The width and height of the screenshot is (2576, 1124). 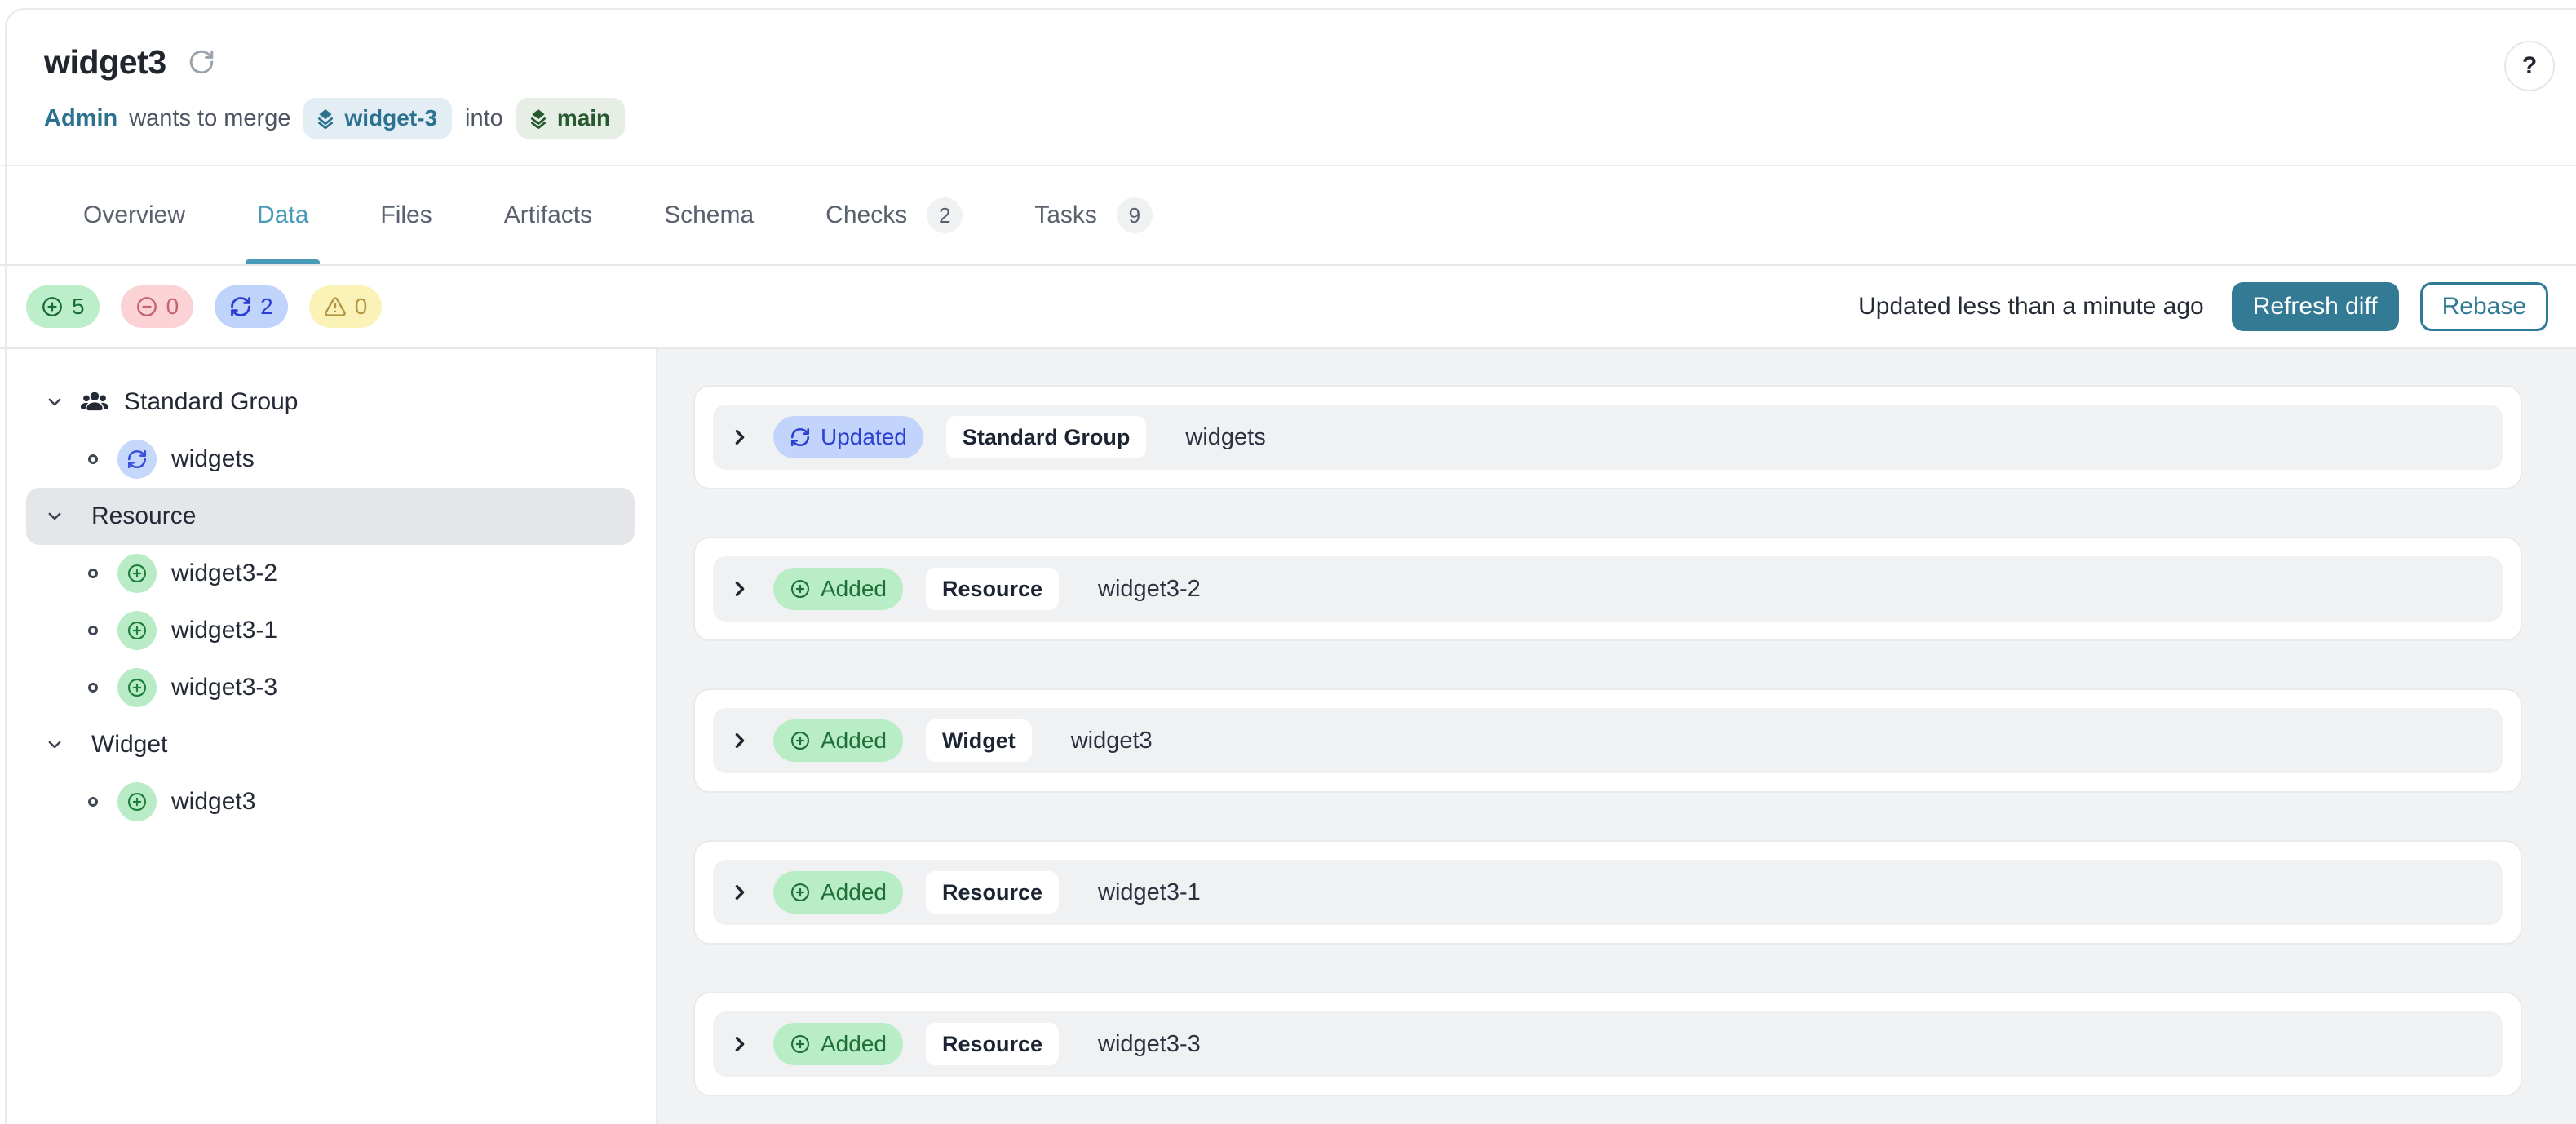 I want to click on tree-item-widget3-1: widget3-1, so click(x=328, y=631).